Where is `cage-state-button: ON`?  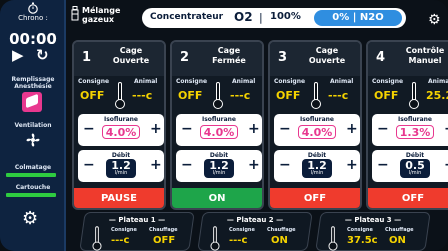
cage-state-button: ON is located at coordinates (217, 198).